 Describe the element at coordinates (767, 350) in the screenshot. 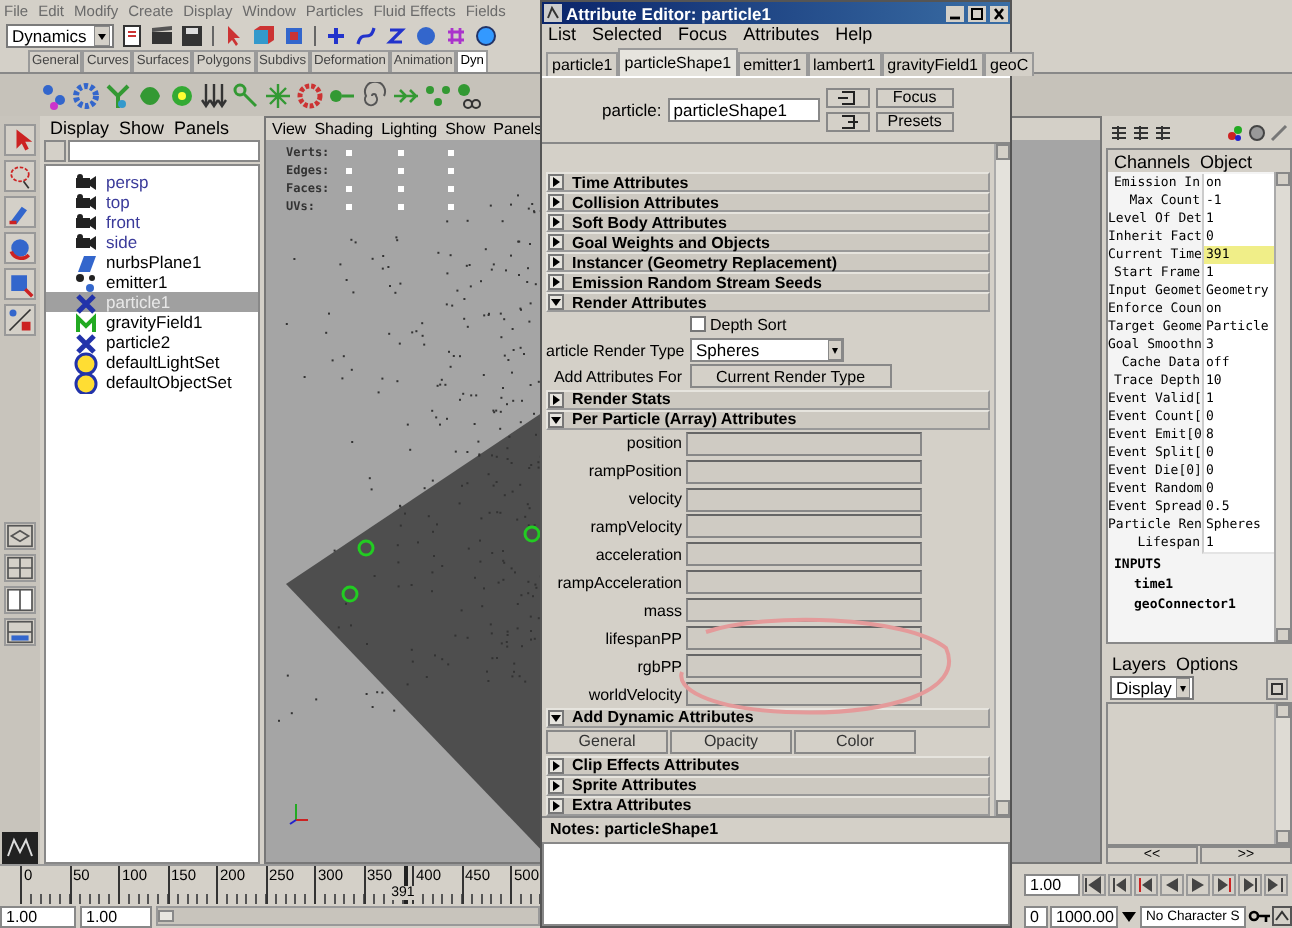

I see `render-type-dropdown: Spheres` at that location.